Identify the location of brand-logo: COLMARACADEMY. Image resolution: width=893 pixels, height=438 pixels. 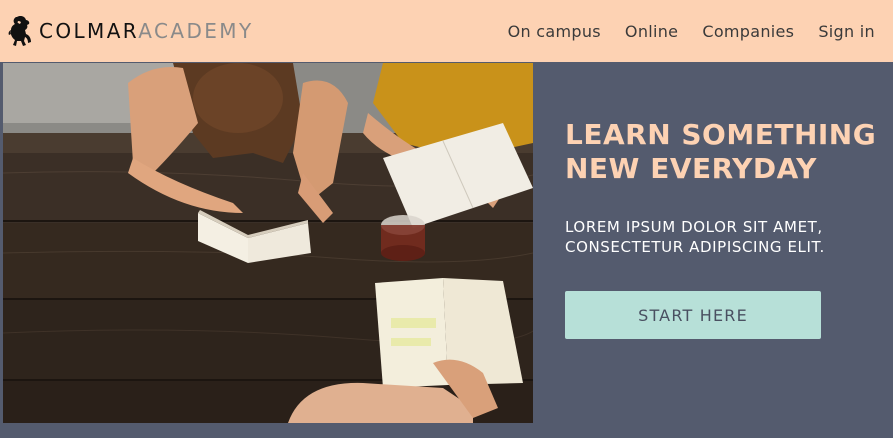
(127, 31).